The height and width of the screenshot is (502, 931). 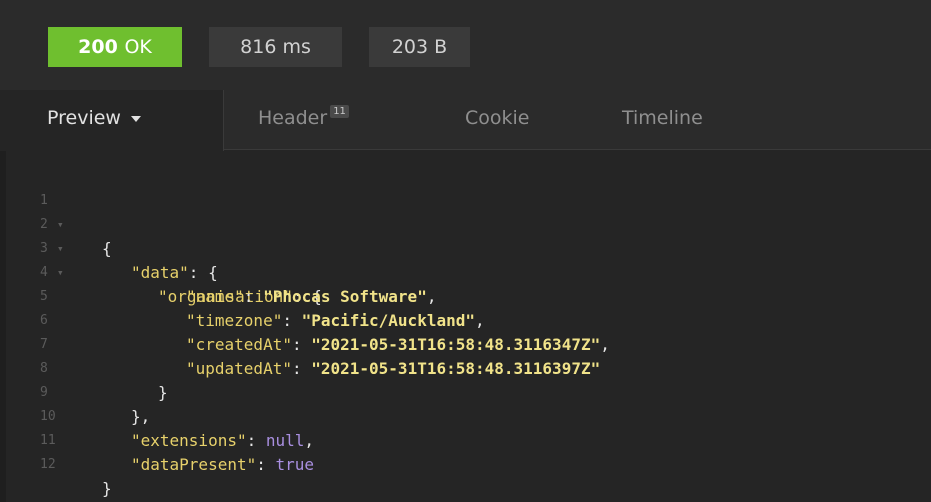 I want to click on tab-header-label: Header, so click(x=293, y=118).